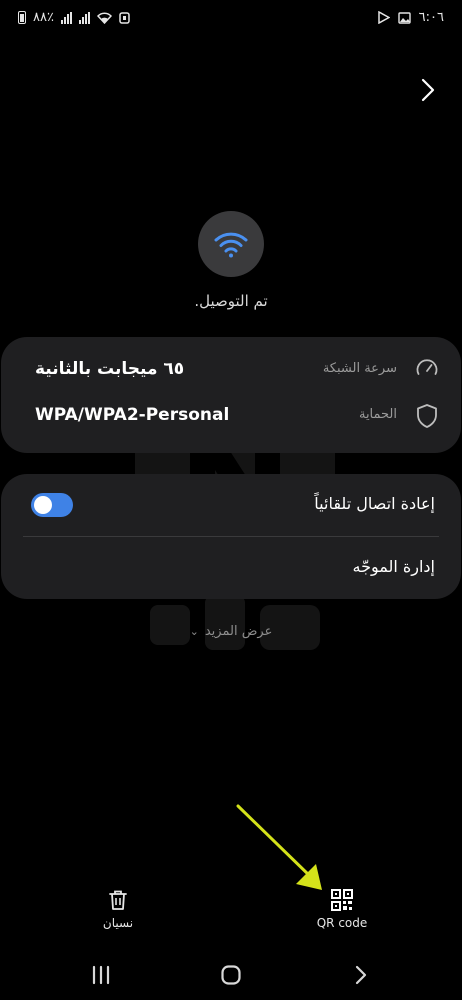 This screenshot has width=462, height=1000. I want to click on shield-icon, so click(427, 416).